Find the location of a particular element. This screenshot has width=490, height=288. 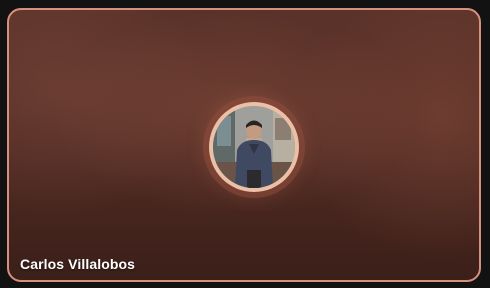

participant-avatar is located at coordinates (254, 147).